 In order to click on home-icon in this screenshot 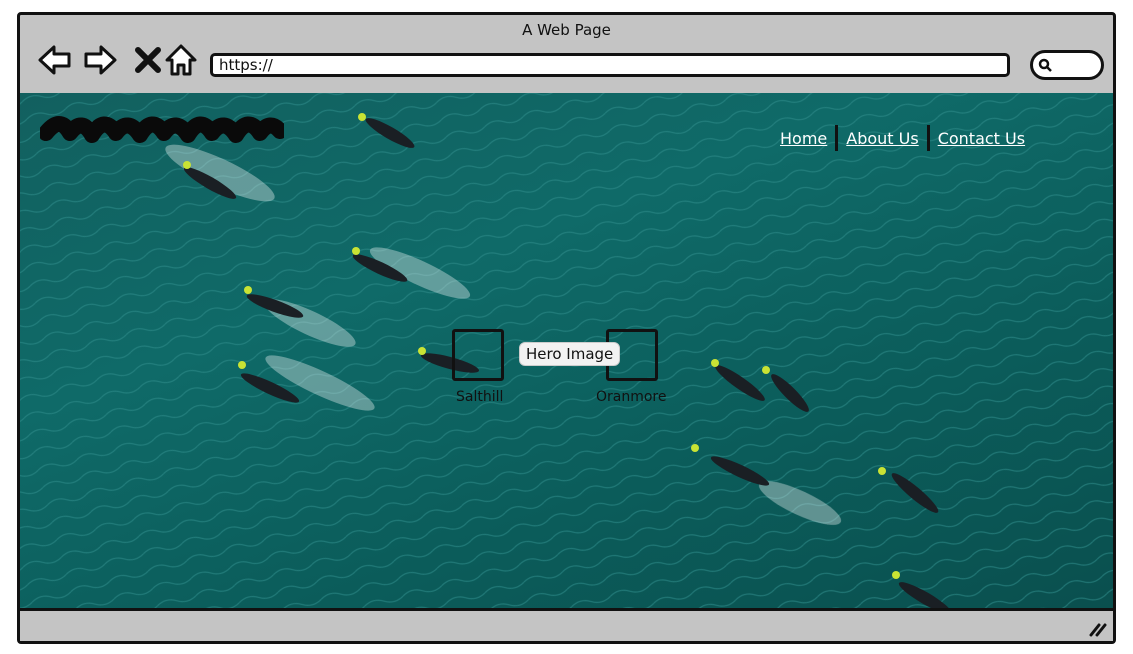, I will do `click(181, 60)`.